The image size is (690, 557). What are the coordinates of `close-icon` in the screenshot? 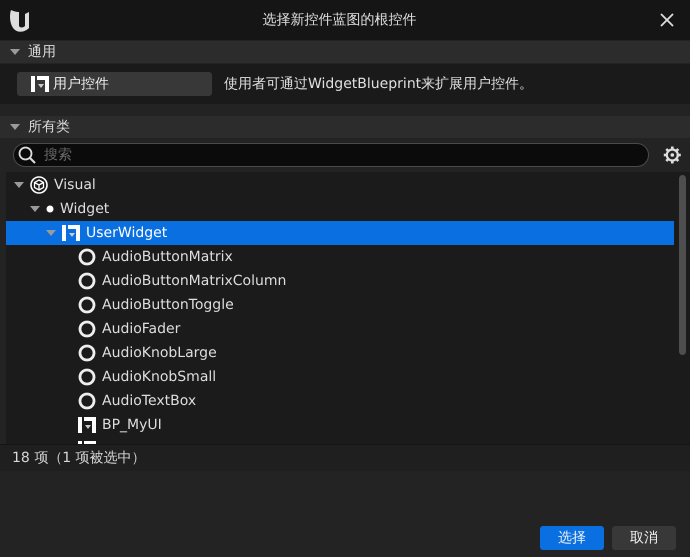 It's located at (667, 20).